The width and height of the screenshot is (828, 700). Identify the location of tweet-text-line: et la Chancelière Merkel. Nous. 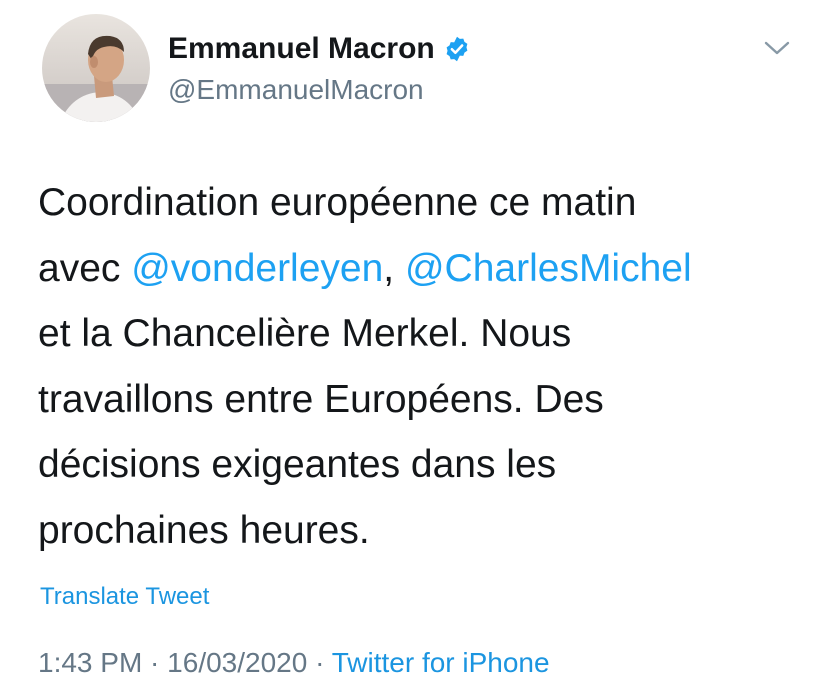
(305, 333).